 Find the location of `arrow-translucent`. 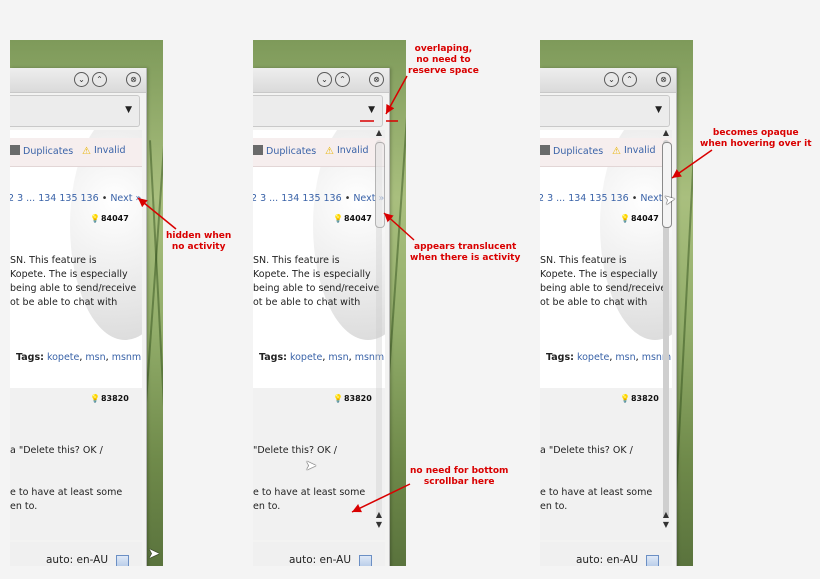

arrow-translucent is located at coordinates (399, 226).